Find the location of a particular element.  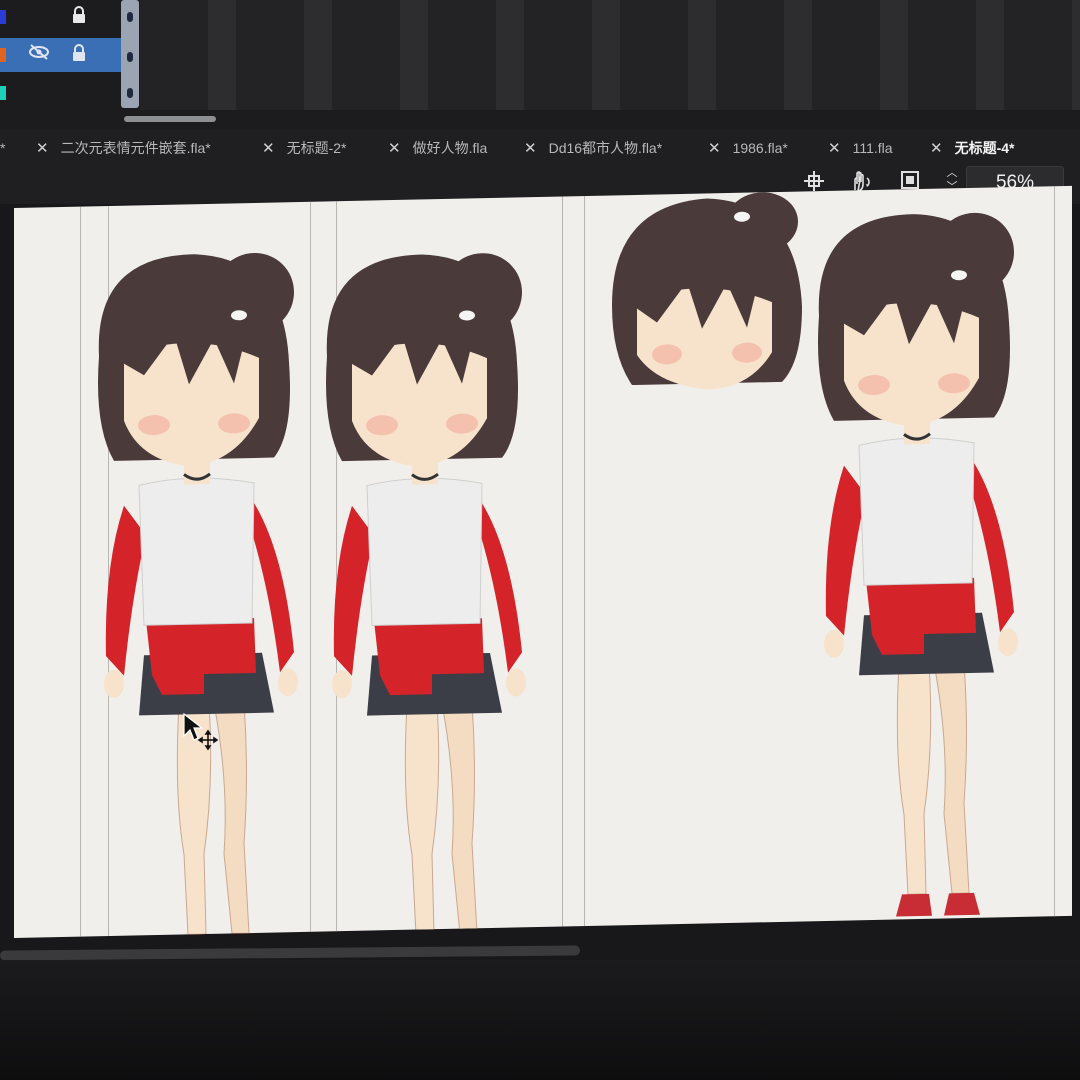

tab-1: ✕ 二次元表情元件嵌套.fla* is located at coordinates (123, 148).